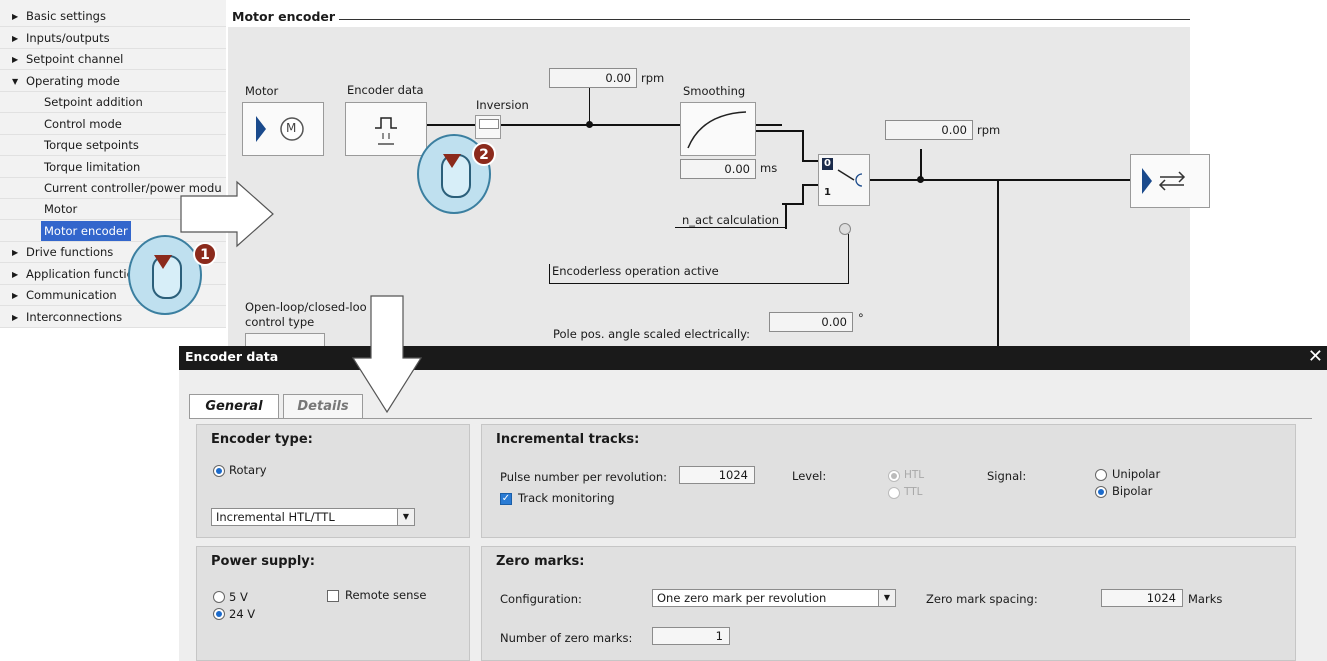  I want to click on annotation-arrows, so click(301, 297).